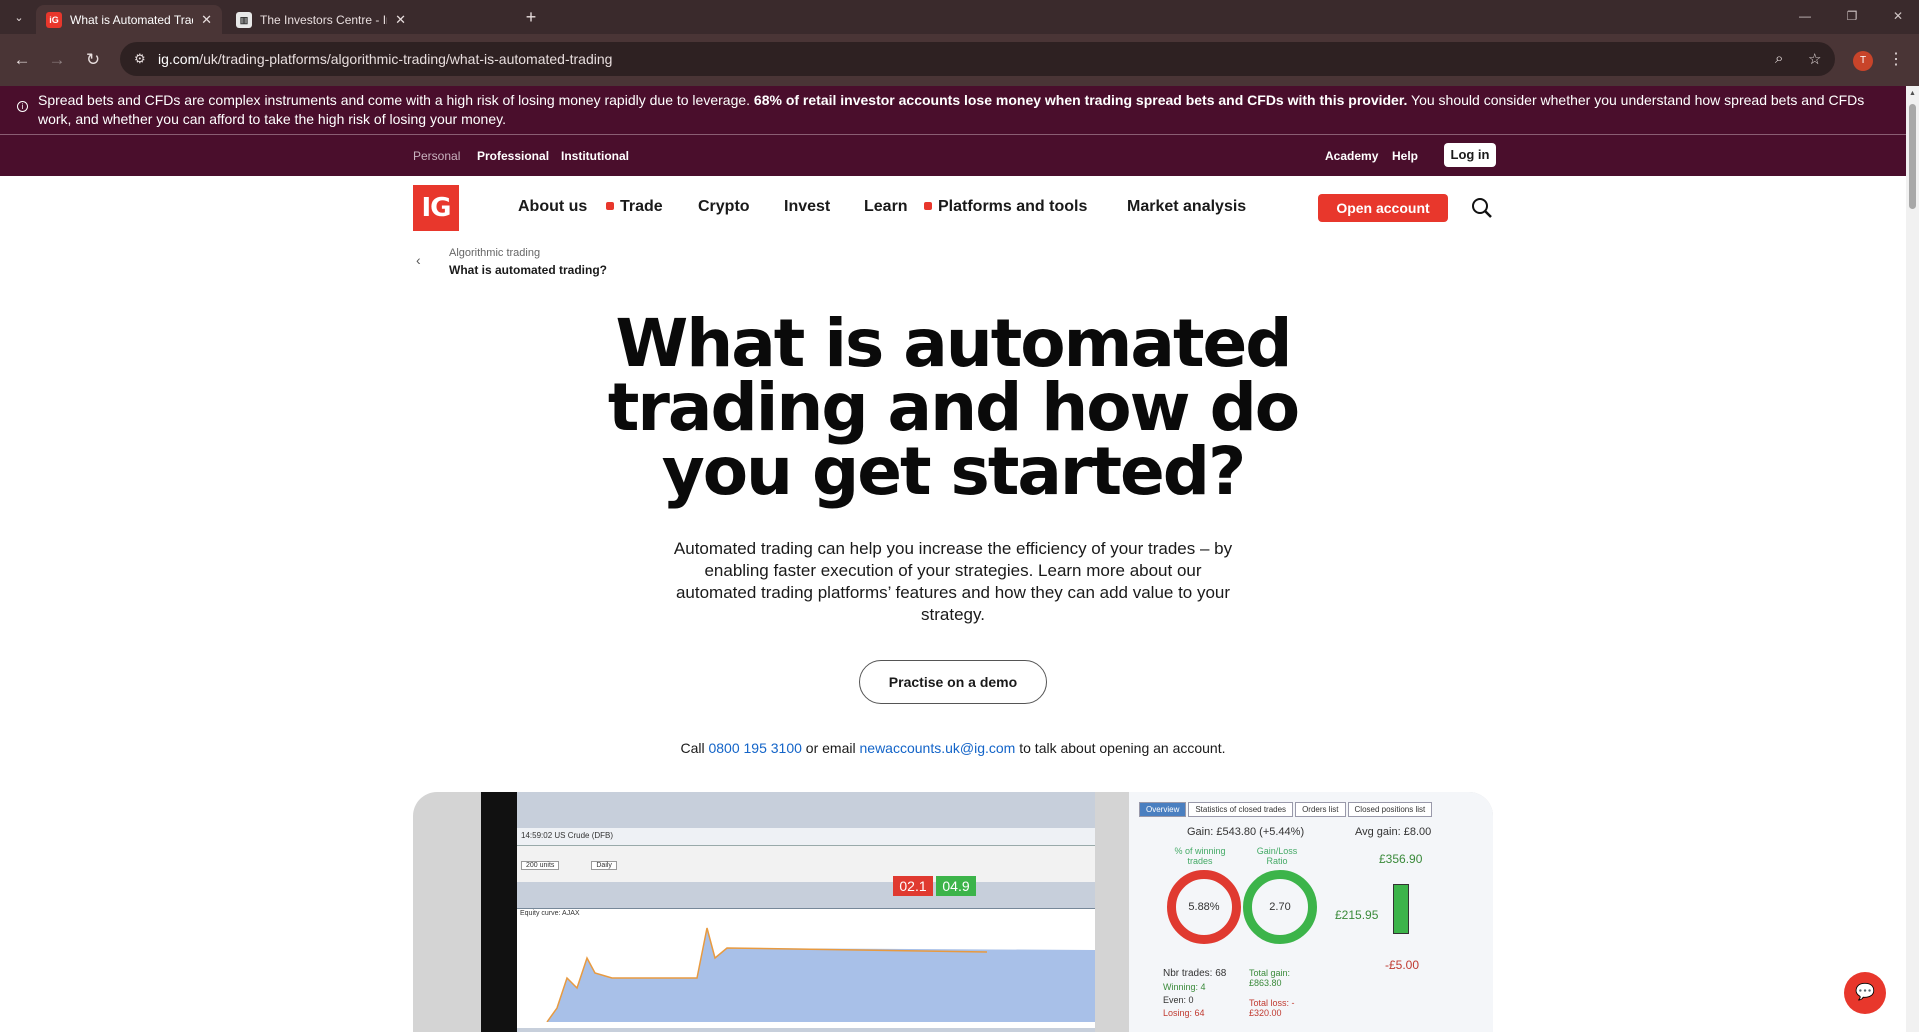 Image resolution: width=1919 pixels, height=1032 pixels. Describe the element at coordinates (244, 19) in the screenshot. I see `investors-centre-favicon-icon: ▥` at that location.